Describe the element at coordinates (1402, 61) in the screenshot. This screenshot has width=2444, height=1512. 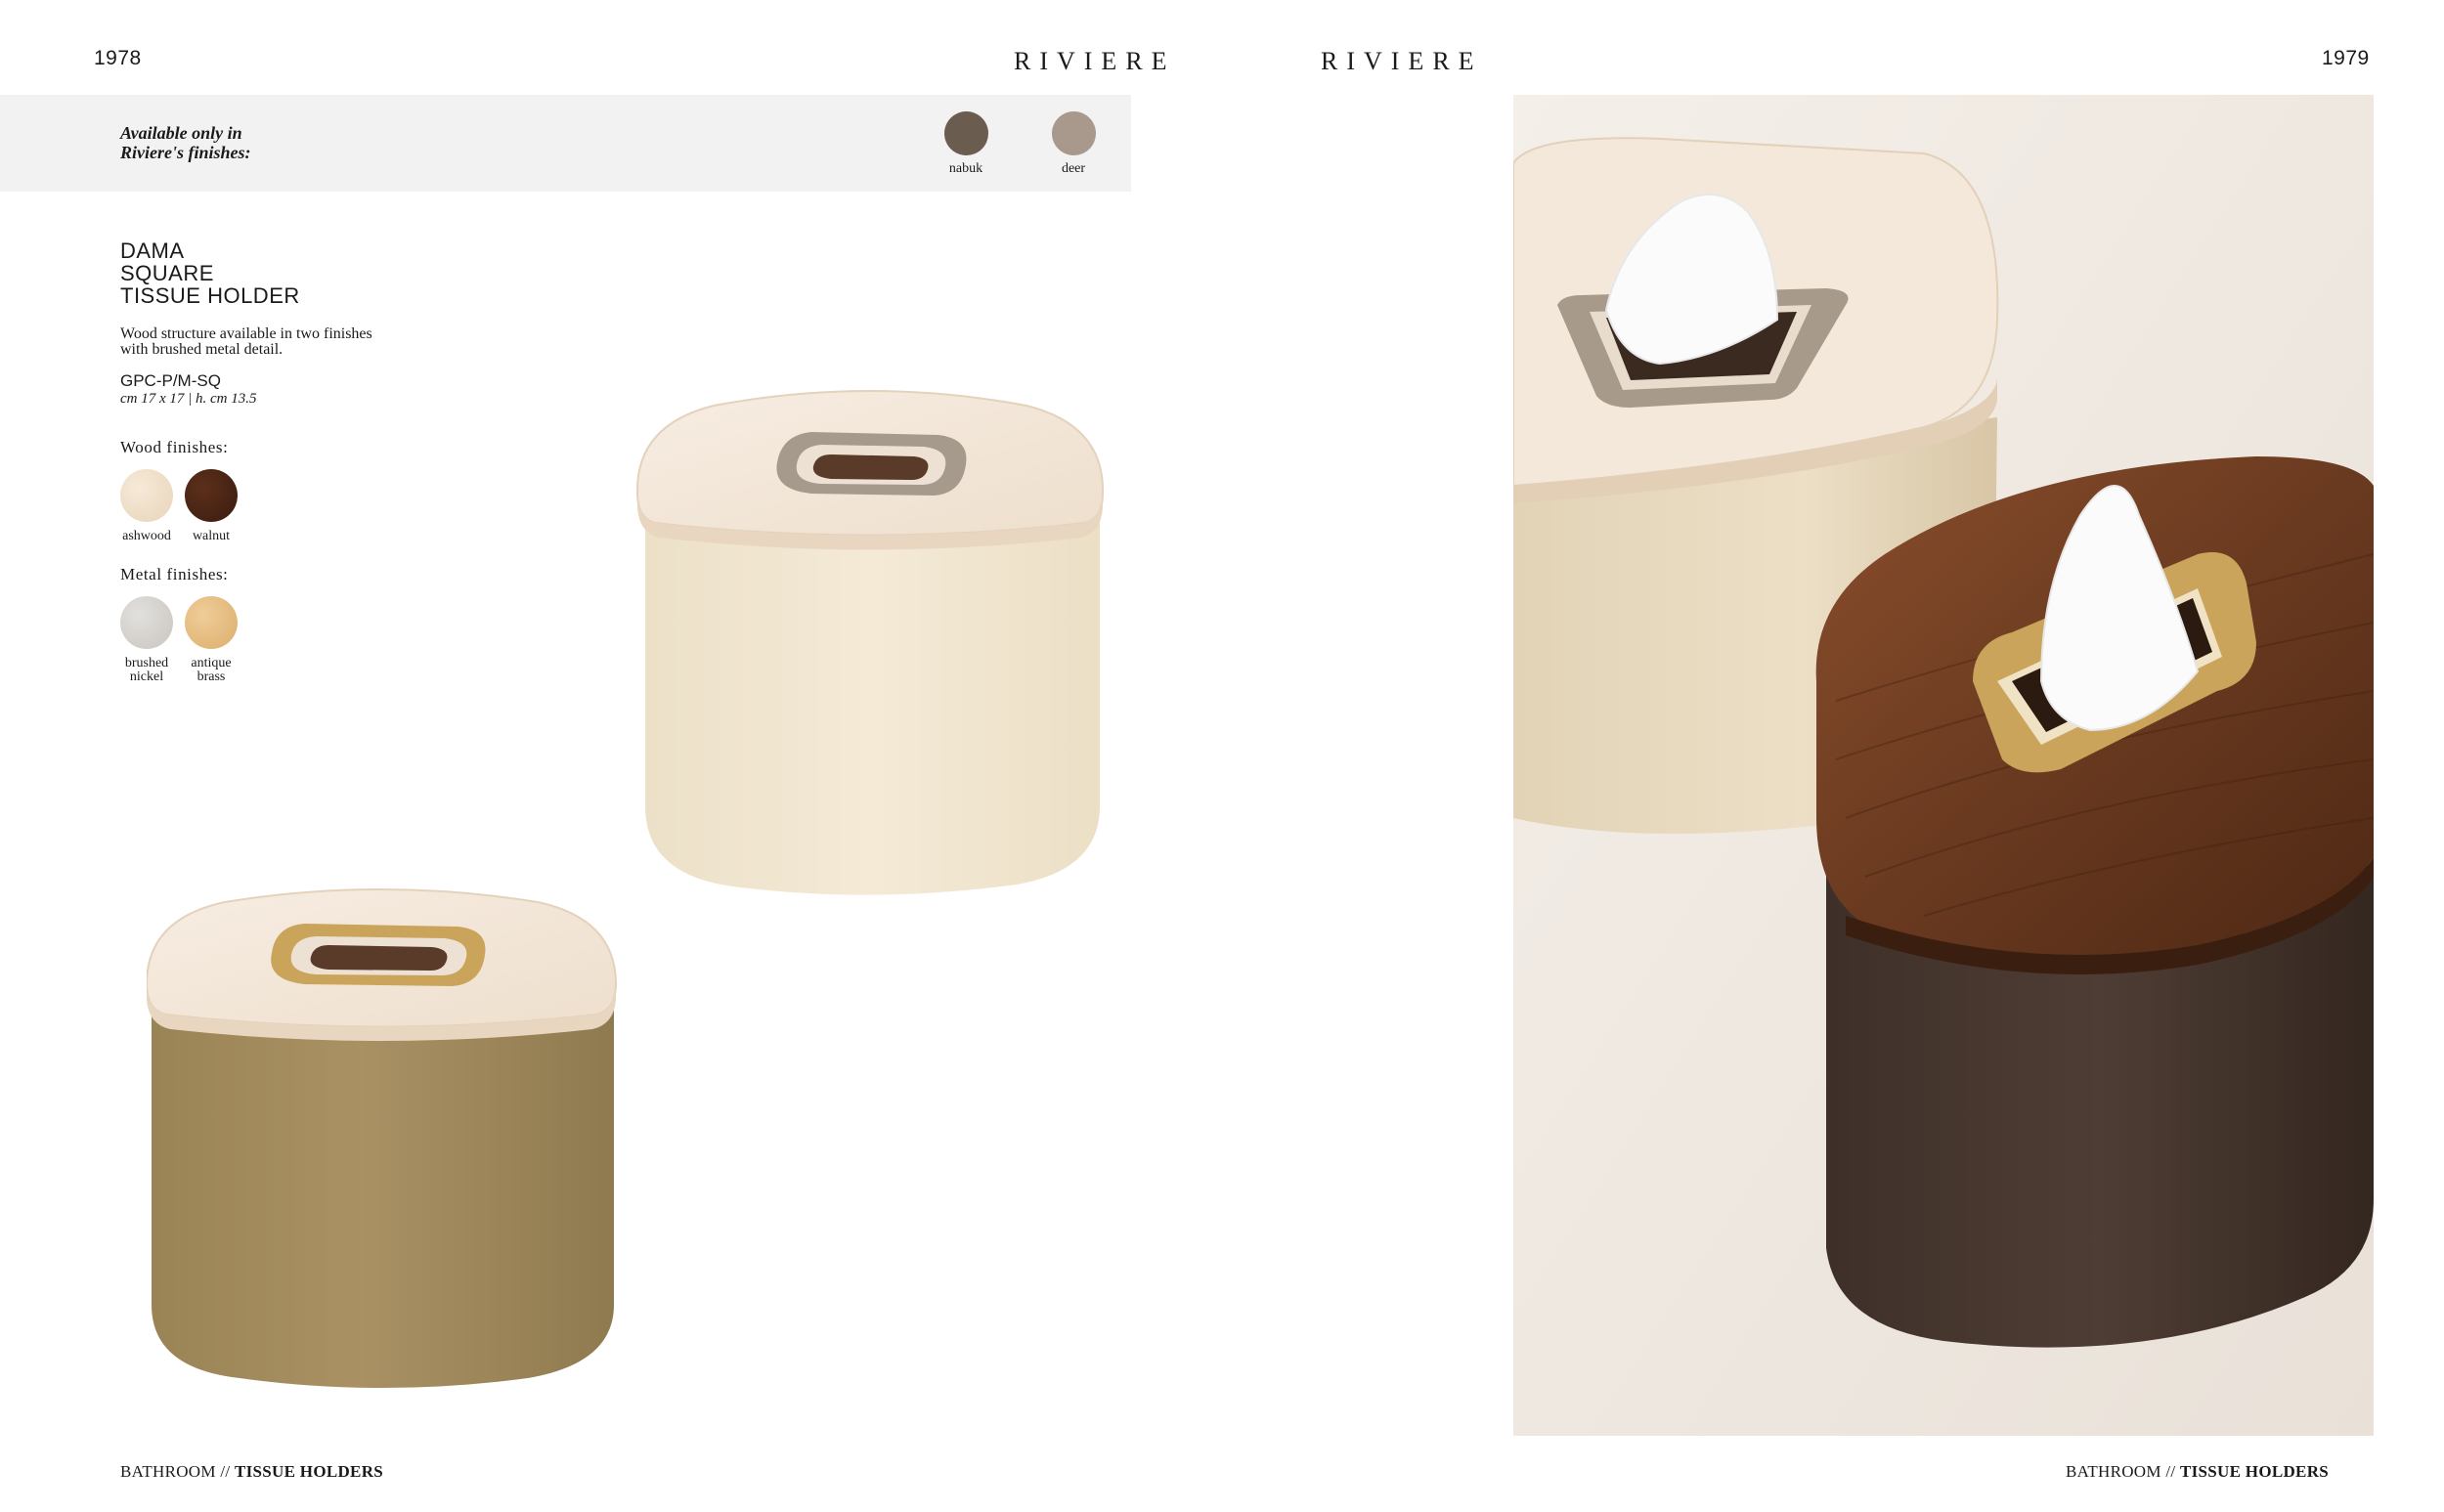
I see `brand-logo-right: RIVIERE` at that location.